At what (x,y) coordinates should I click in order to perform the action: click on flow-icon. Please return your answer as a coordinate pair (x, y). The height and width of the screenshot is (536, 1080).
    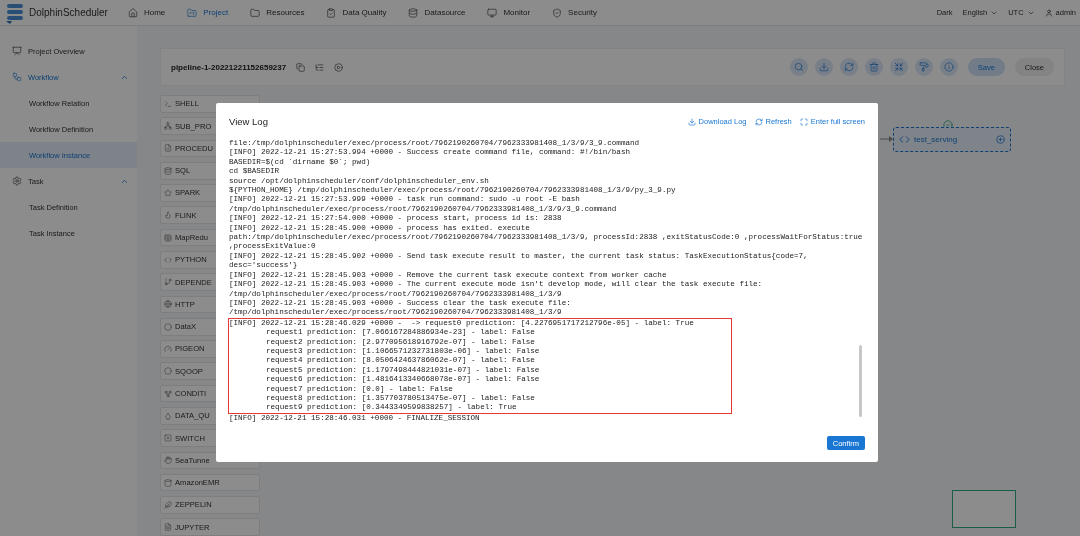
    Looking at the image, I should click on (17, 77).